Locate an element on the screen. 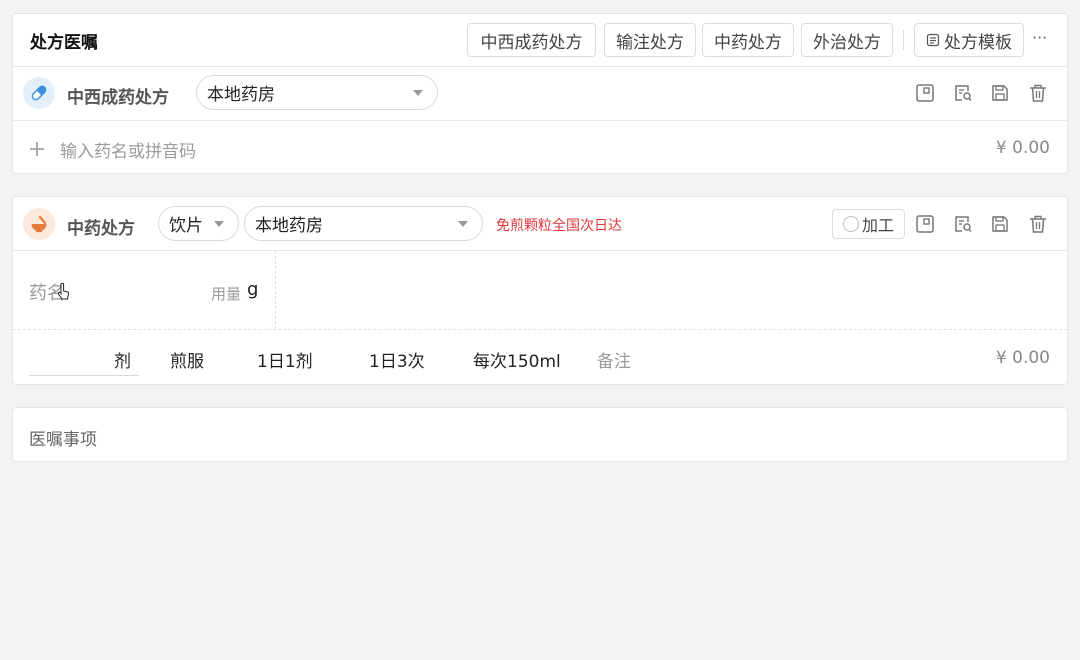  tab-western-medicine: 中西成药处方 is located at coordinates (531, 40).